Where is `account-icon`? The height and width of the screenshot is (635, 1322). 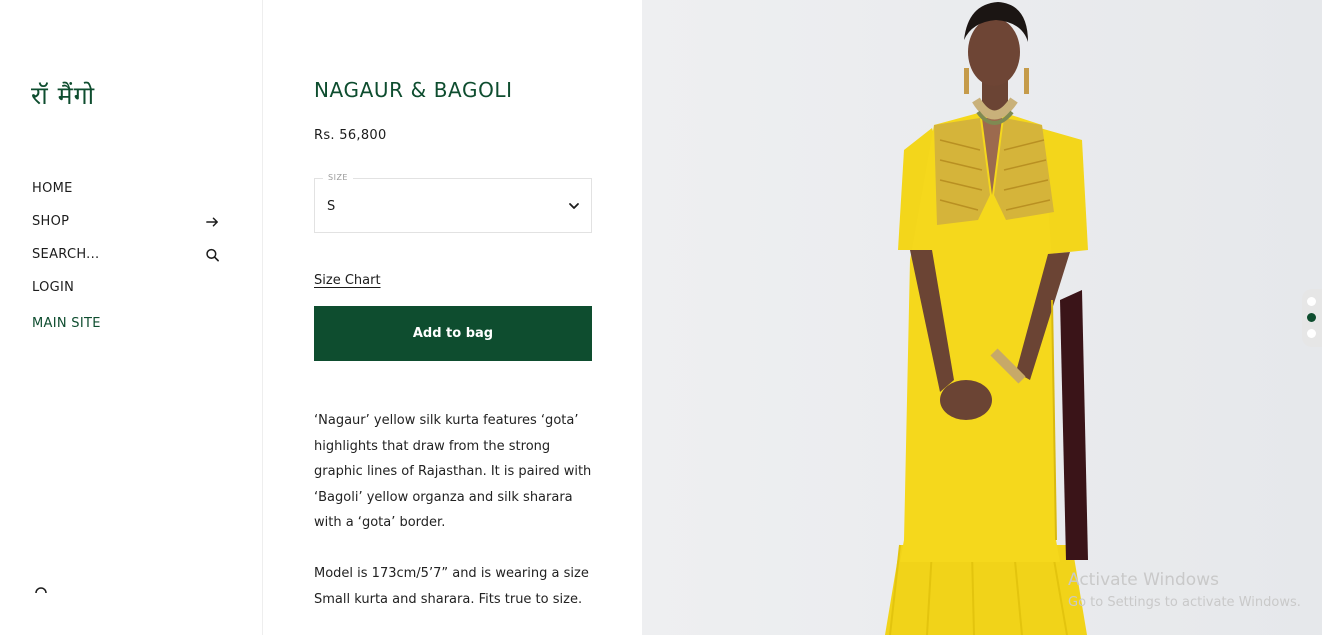 account-icon is located at coordinates (41, 589).